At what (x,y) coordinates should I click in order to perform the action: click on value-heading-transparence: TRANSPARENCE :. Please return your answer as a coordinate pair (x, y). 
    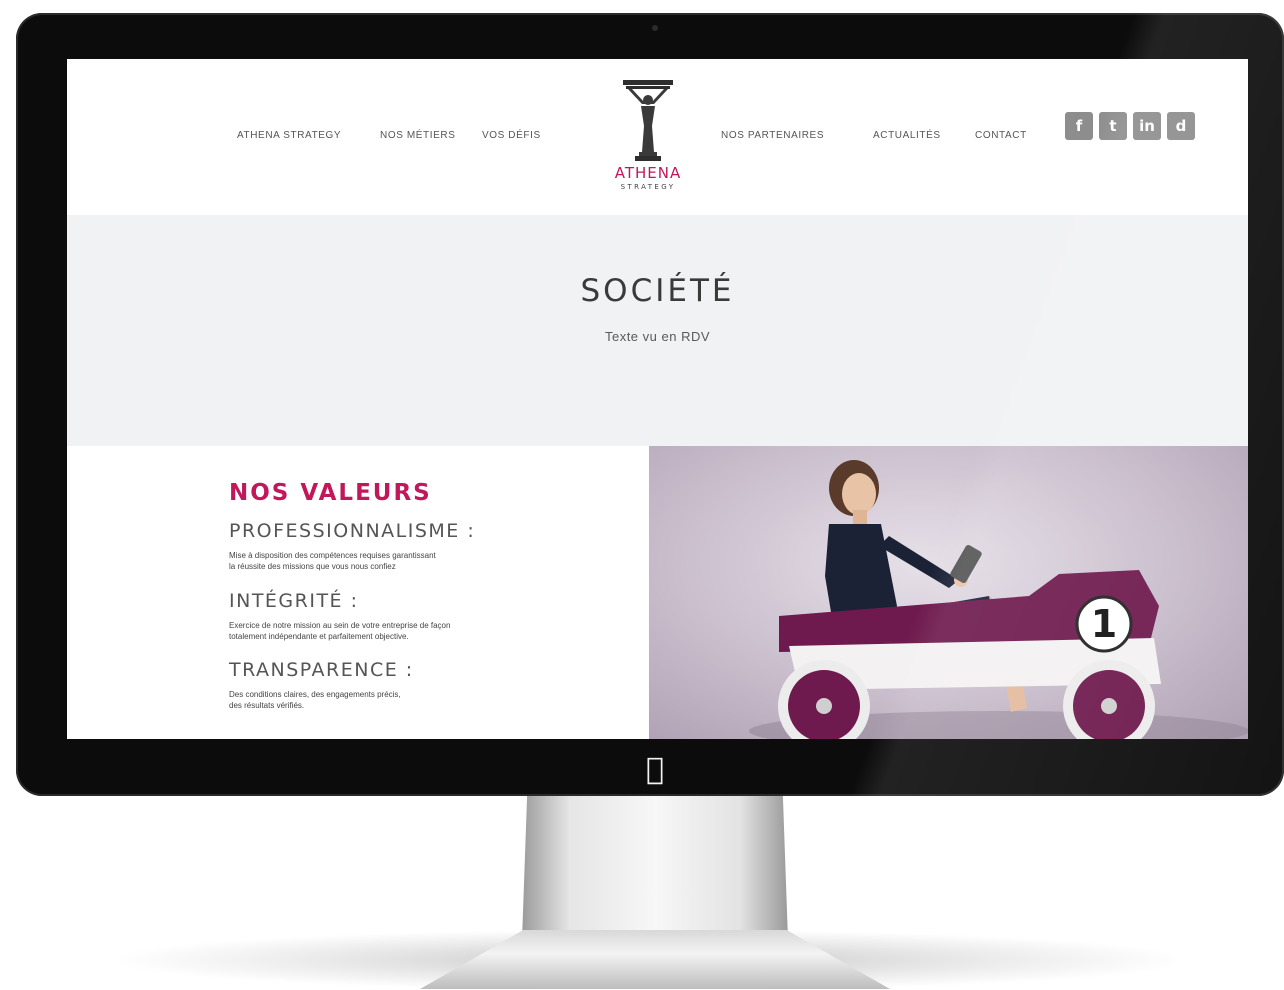
    Looking at the image, I should click on (321, 670).